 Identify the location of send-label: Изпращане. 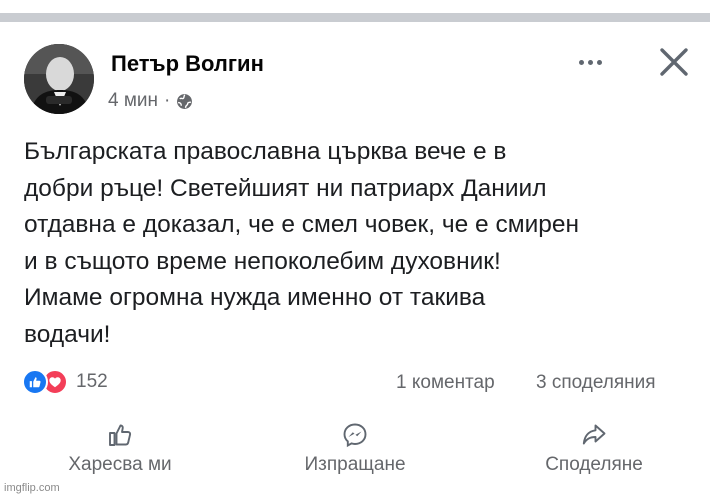
(355, 464).